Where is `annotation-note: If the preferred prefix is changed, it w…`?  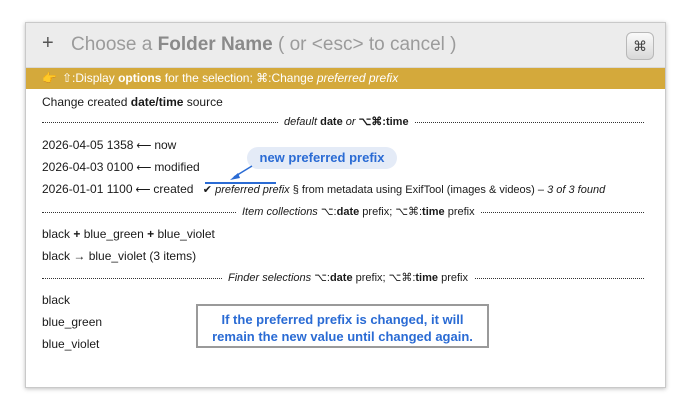
annotation-note: If the preferred prefix is changed, it w… is located at coordinates (342, 326).